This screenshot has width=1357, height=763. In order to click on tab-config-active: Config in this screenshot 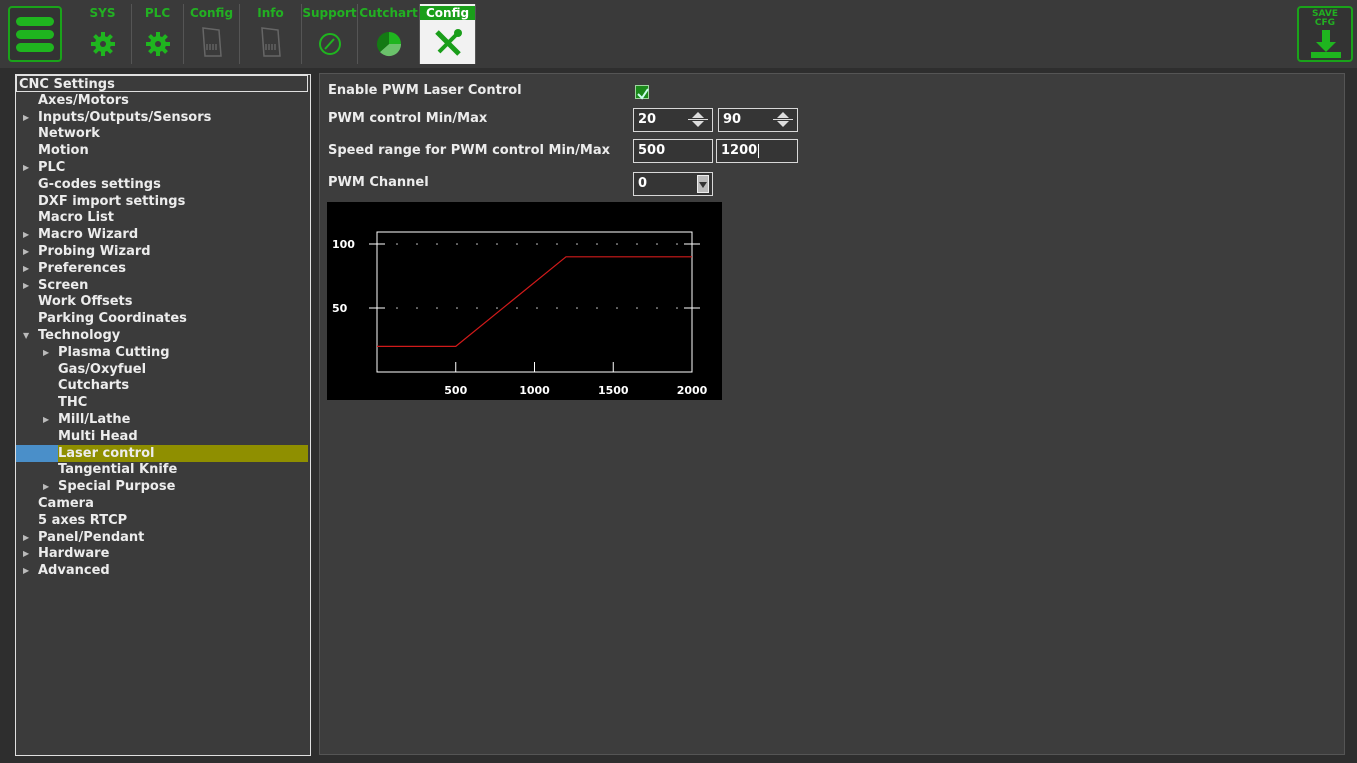, I will do `click(448, 34)`.